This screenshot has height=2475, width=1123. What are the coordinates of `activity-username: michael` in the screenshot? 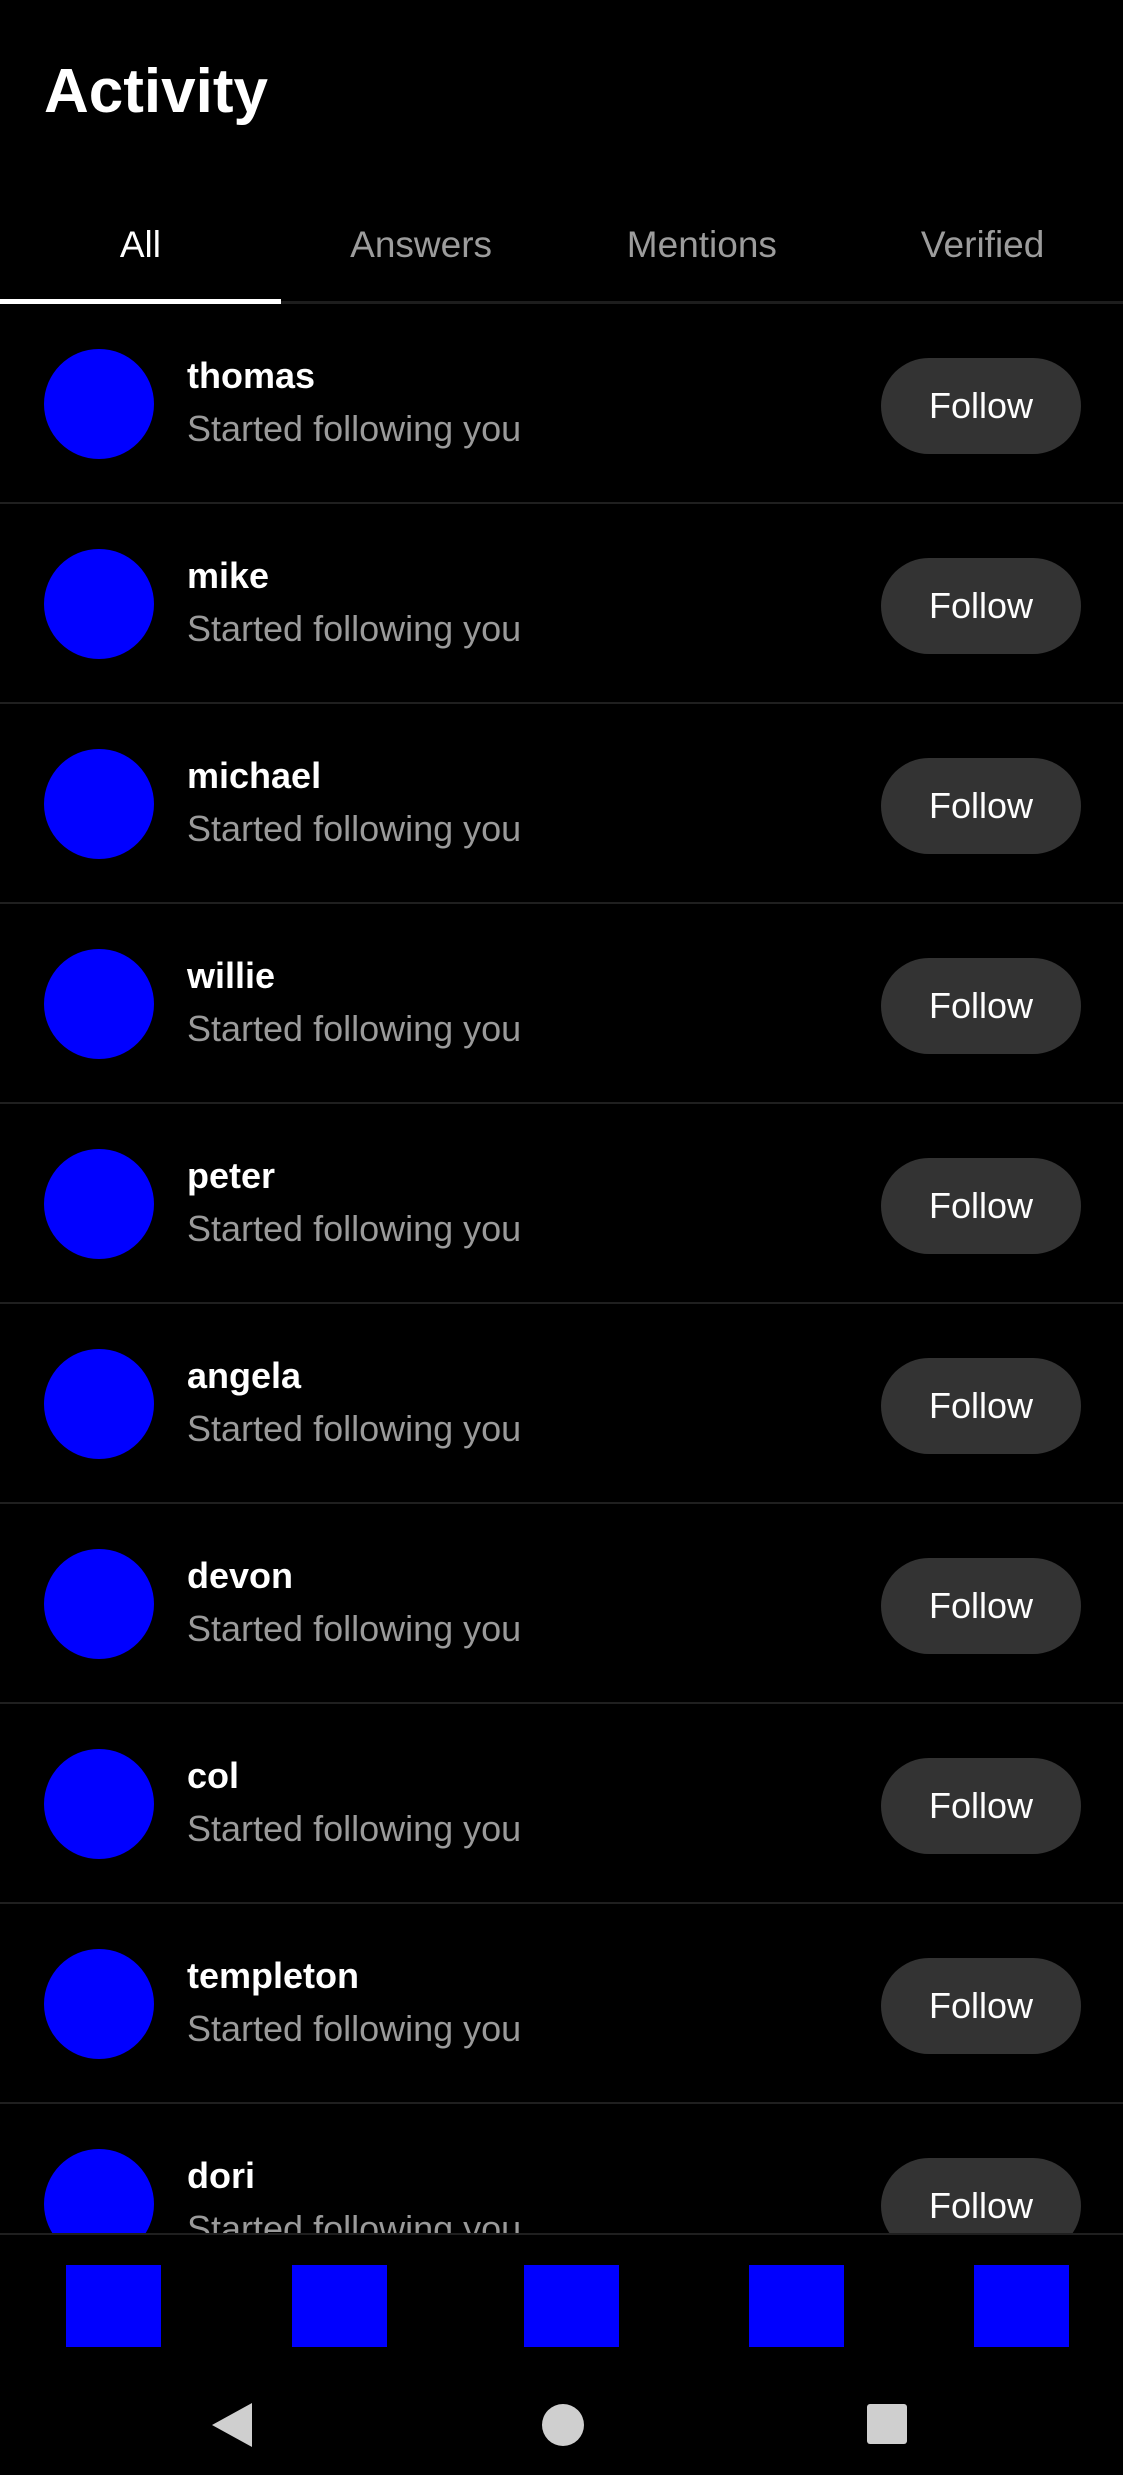 It's located at (254, 776).